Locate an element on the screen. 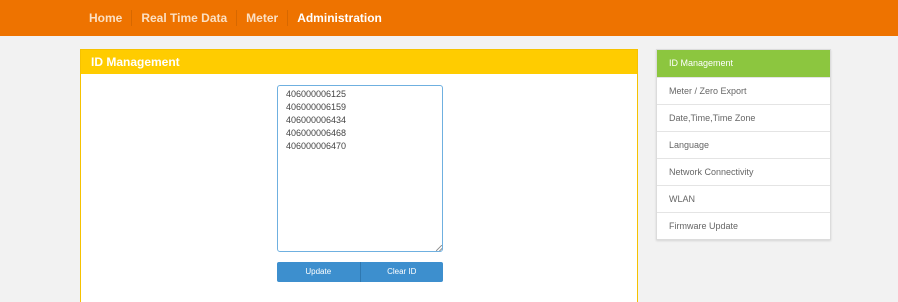  action-button-group: Update Clear ID is located at coordinates (360, 272).